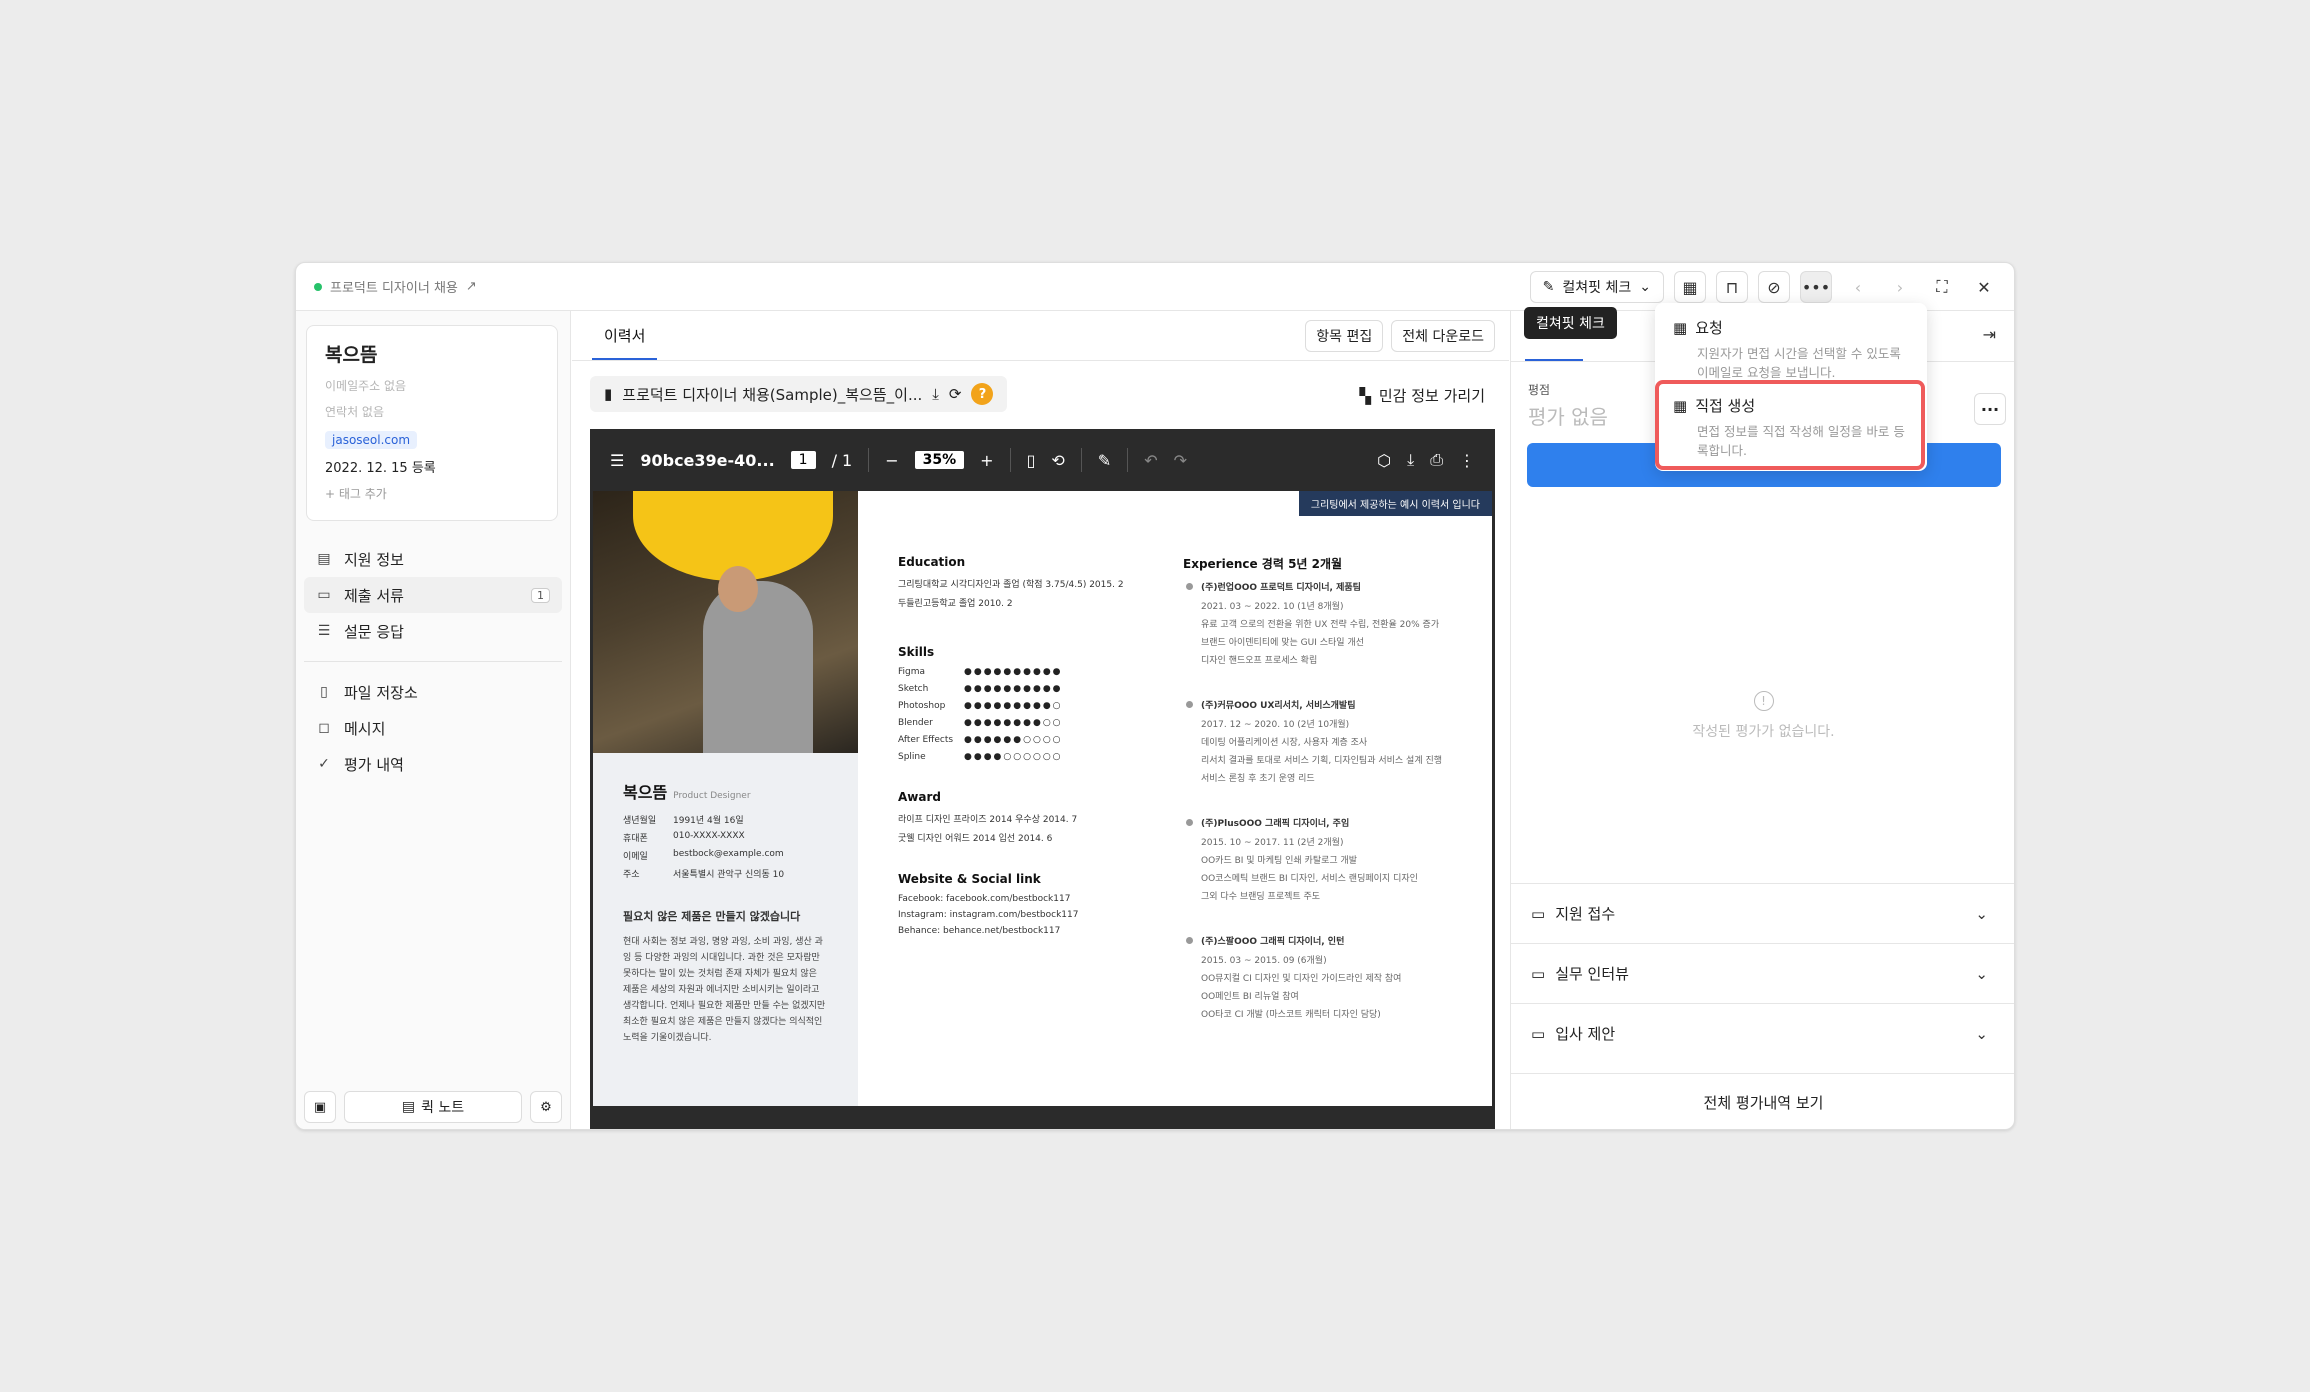 This screenshot has height=1392, width=2310. Describe the element at coordinates (381, 692) in the screenshot. I see `nav-label: 파일 저장소` at that location.